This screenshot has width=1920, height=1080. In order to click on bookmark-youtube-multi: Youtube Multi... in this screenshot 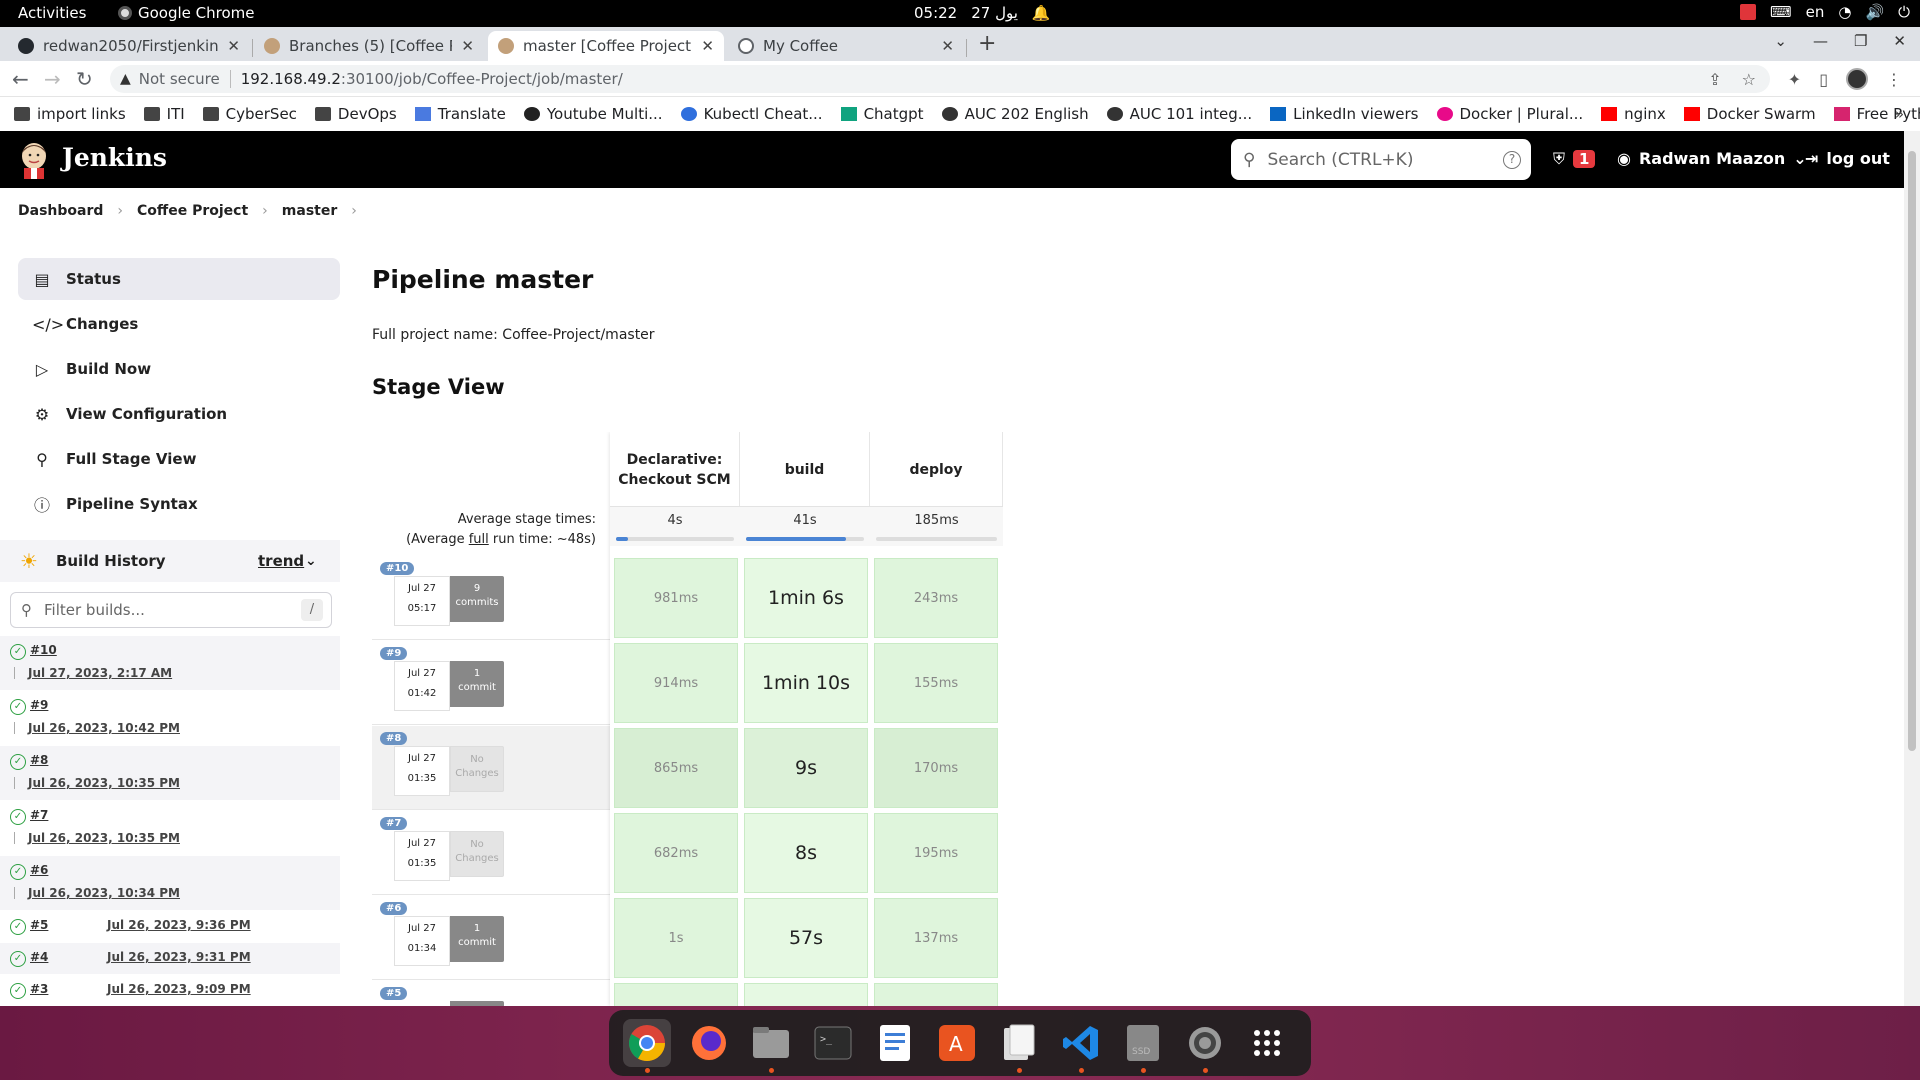, I will do `click(593, 114)`.